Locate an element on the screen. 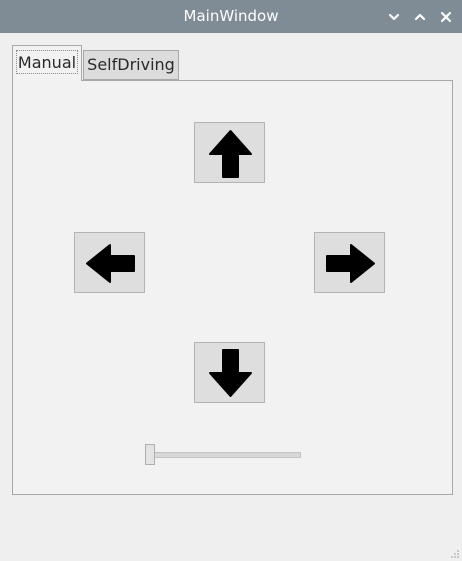  speed-slider-handle is located at coordinates (150, 454).